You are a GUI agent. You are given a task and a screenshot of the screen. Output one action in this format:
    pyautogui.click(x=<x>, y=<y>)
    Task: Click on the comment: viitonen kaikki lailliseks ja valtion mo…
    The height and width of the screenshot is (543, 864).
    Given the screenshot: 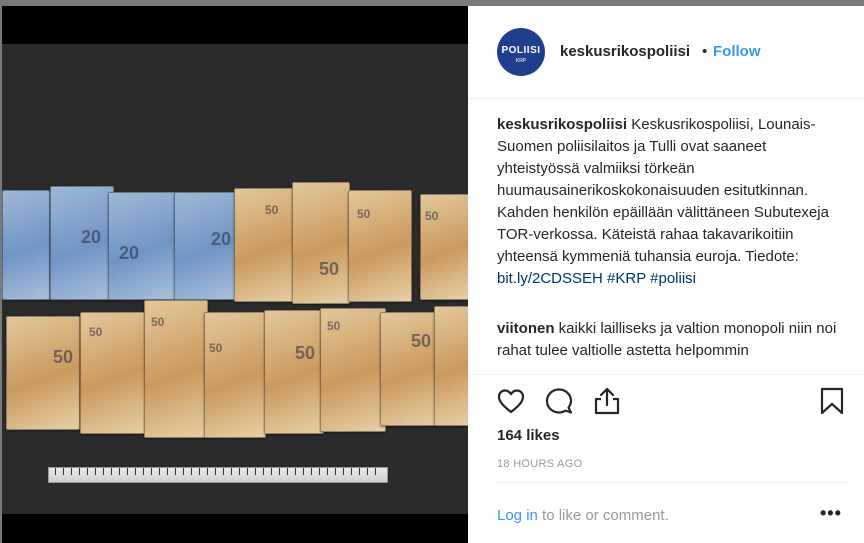 What is the action you would take?
    pyautogui.click(x=673, y=340)
    